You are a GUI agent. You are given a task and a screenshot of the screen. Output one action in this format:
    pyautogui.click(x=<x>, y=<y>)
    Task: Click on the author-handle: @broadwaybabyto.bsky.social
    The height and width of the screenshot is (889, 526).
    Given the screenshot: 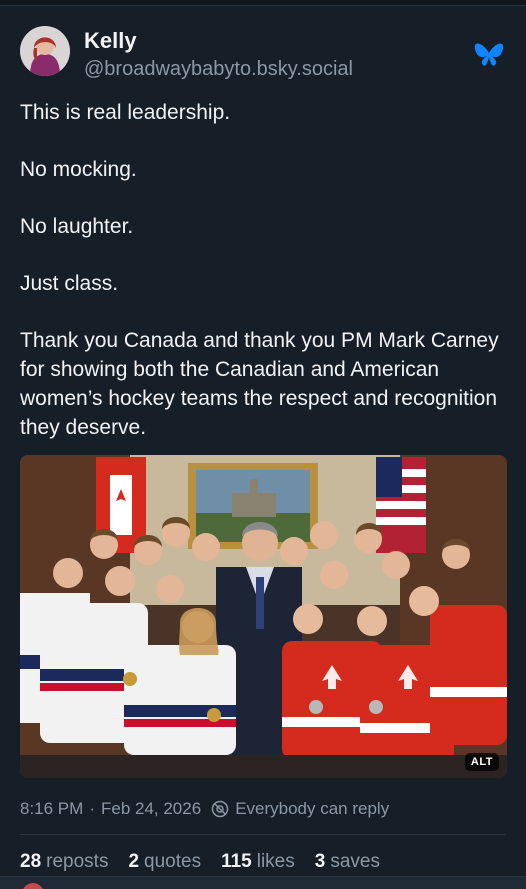 What is the action you would take?
    pyautogui.click(x=218, y=69)
    